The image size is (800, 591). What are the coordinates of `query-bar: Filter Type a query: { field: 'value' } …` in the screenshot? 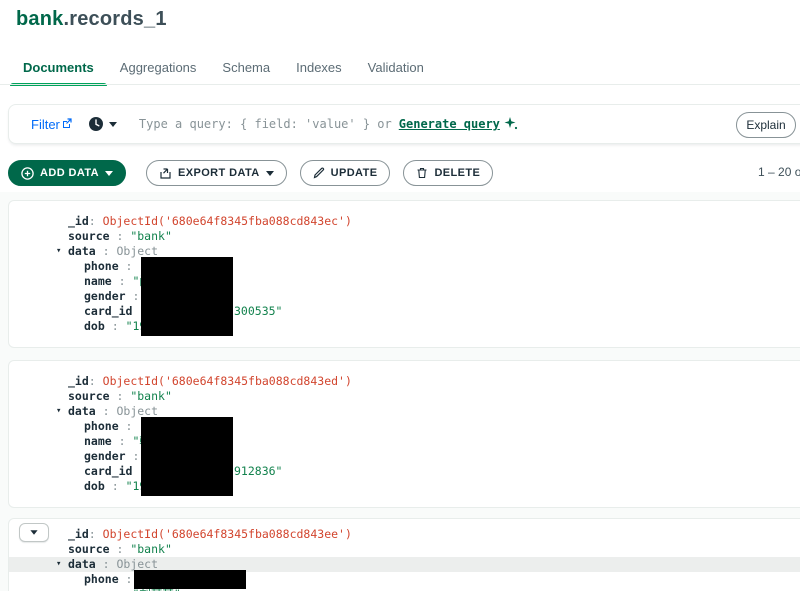 It's located at (404, 124).